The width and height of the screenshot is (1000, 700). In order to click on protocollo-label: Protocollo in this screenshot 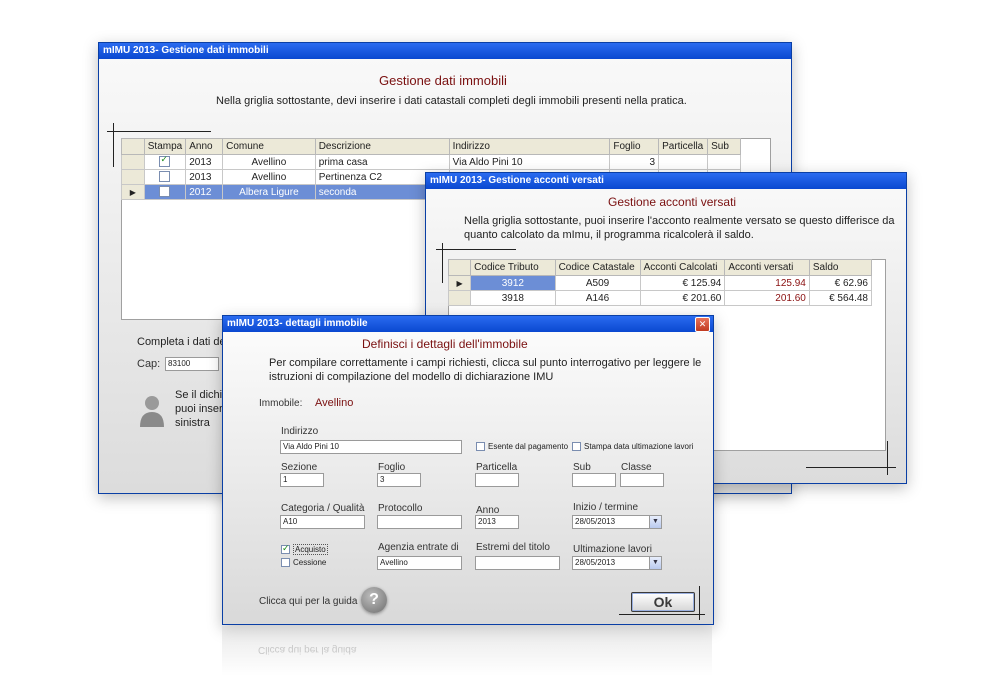, I will do `click(400, 508)`.